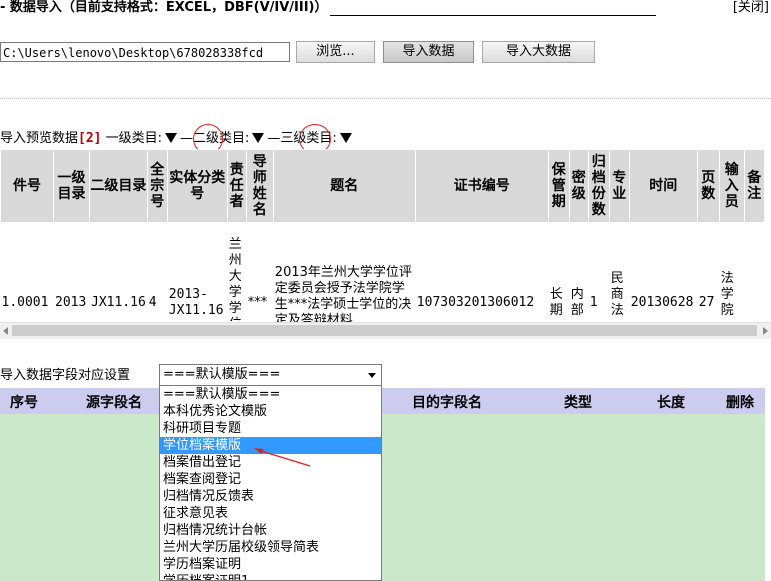 Image resolution: width=771 pixels, height=581 pixels. What do you see at coordinates (372, 375) in the screenshot?
I see `chevron-down-icon` at bounding box center [372, 375].